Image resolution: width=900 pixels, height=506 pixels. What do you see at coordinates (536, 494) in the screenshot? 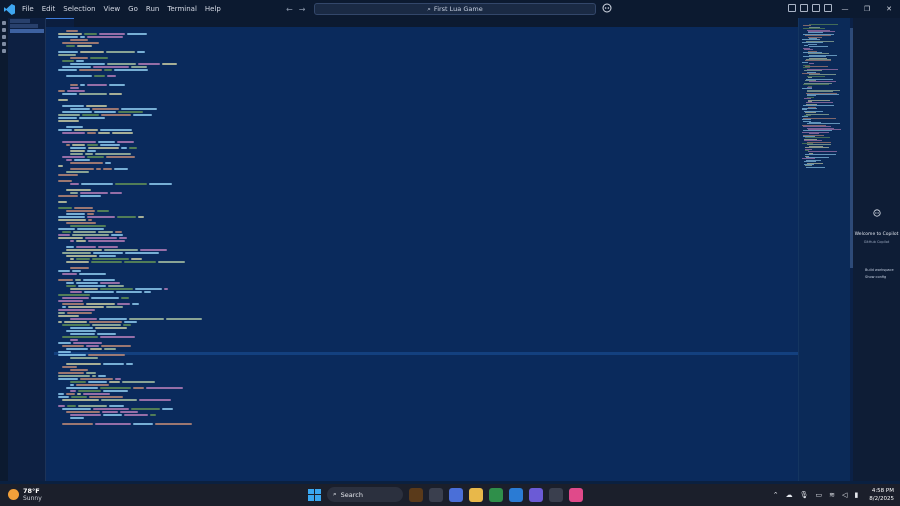
I see `terminal-app-icon` at bounding box center [536, 494].